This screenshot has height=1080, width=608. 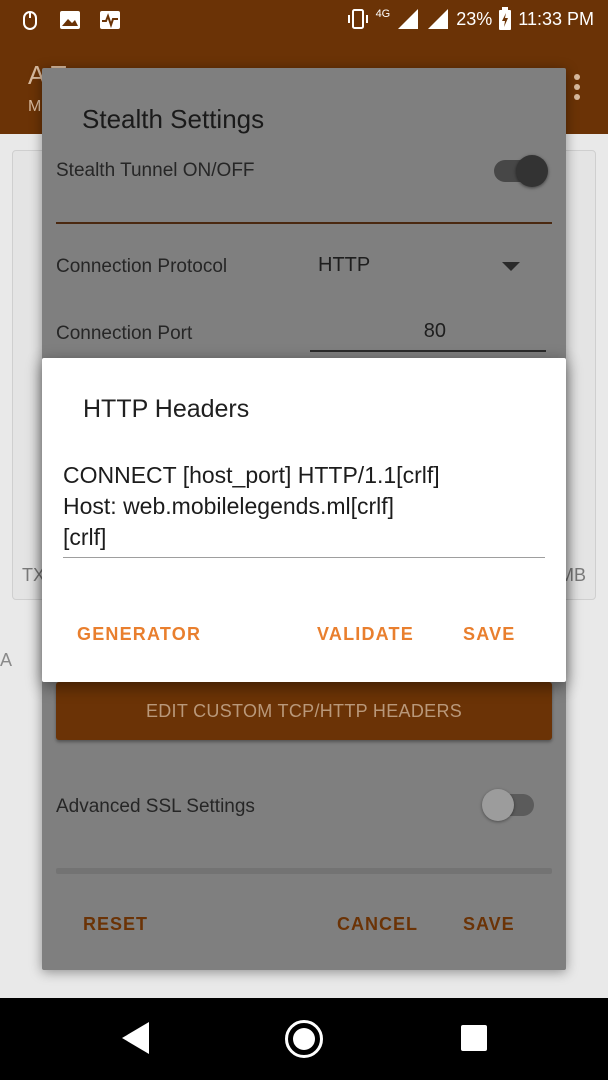 What do you see at coordinates (505, 18) in the screenshot?
I see `battery-icon` at bounding box center [505, 18].